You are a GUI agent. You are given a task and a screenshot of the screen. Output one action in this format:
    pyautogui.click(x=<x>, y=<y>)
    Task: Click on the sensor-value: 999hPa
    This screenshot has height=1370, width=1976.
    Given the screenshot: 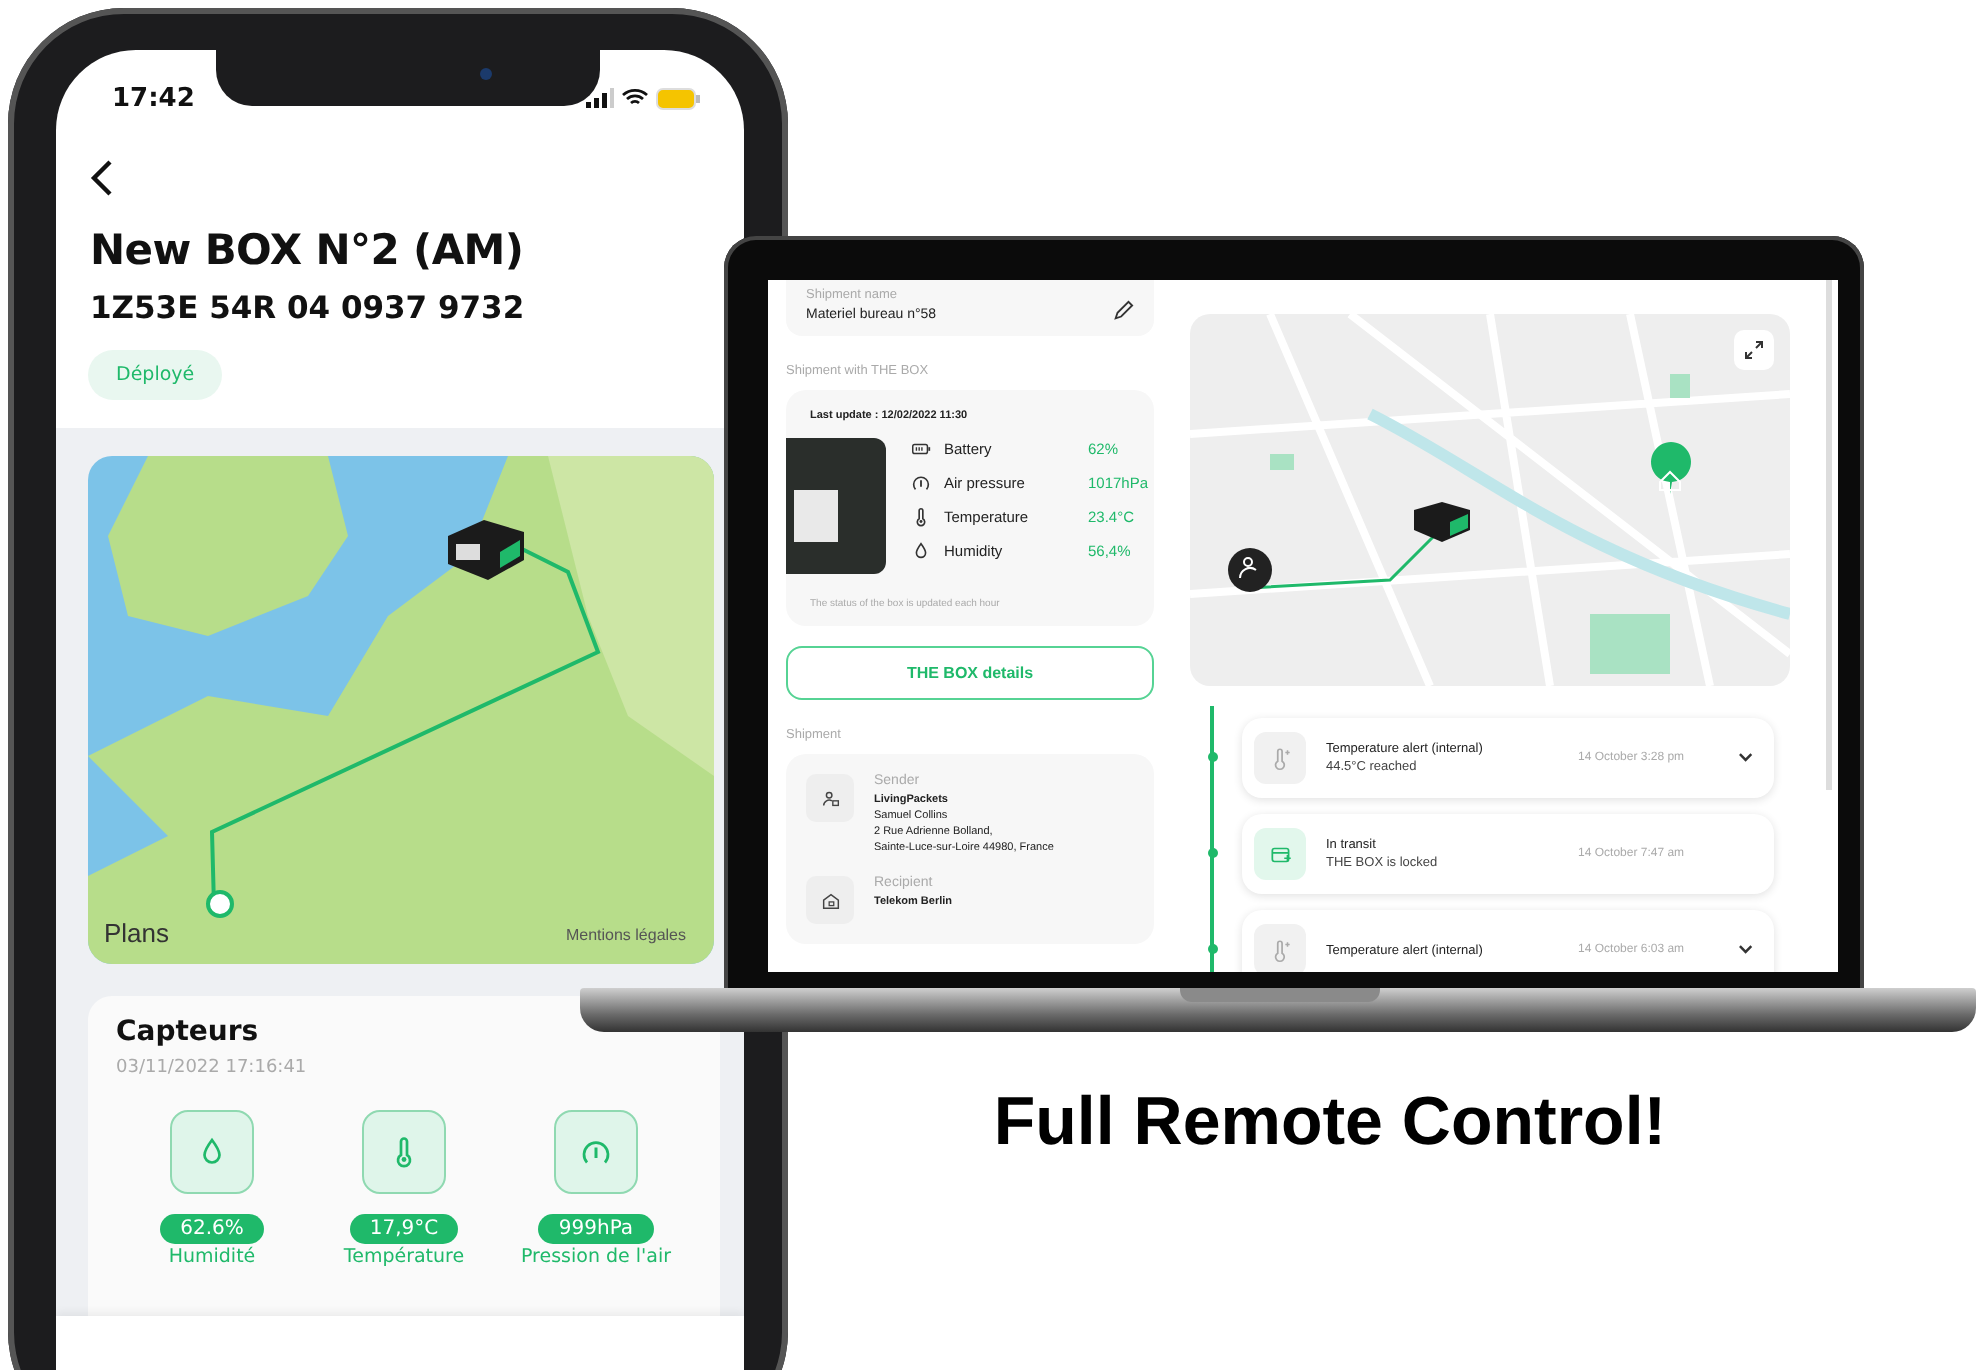 What is the action you would take?
    pyautogui.click(x=596, y=1229)
    